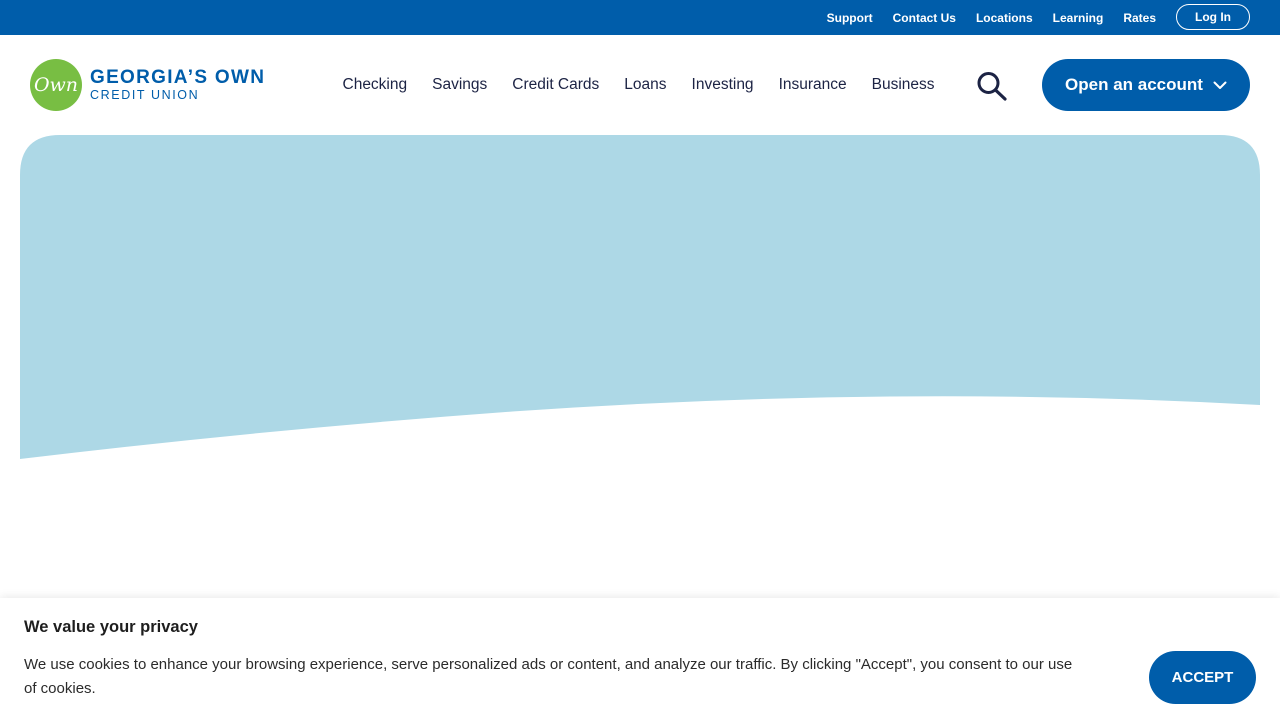 Image resolution: width=1280 pixels, height=720 pixels. I want to click on open-account-button: Open an account, so click(1146, 85).